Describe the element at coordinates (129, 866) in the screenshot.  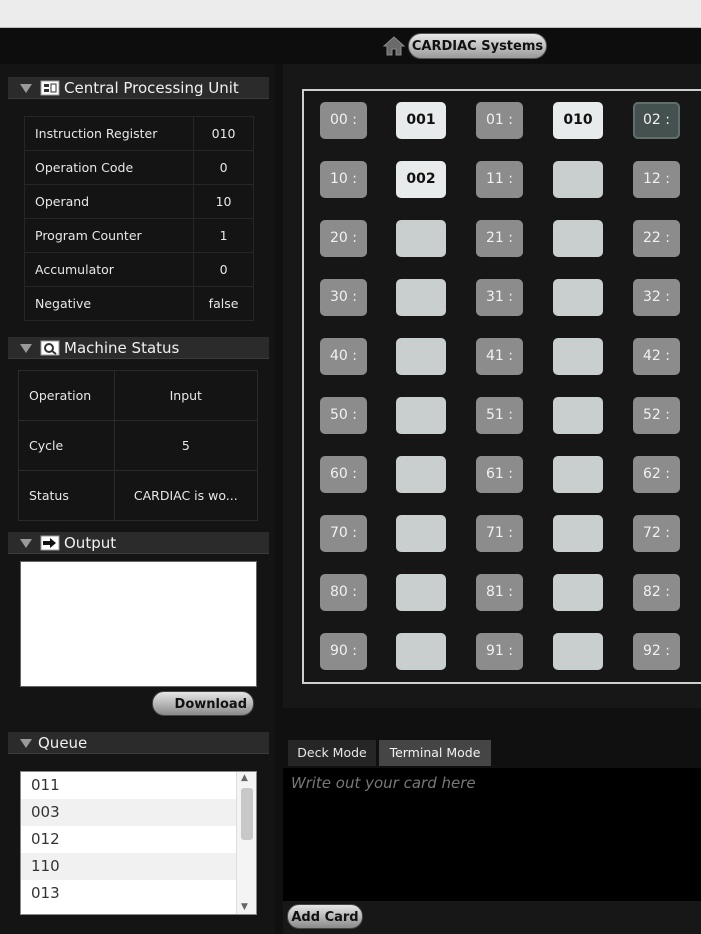
I see `list-item: 110` at that location.